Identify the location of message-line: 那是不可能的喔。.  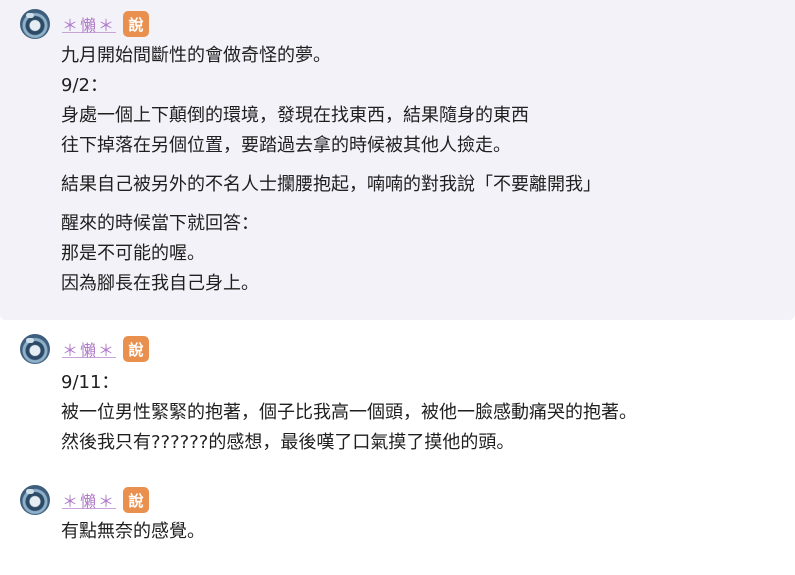
(133, 253).